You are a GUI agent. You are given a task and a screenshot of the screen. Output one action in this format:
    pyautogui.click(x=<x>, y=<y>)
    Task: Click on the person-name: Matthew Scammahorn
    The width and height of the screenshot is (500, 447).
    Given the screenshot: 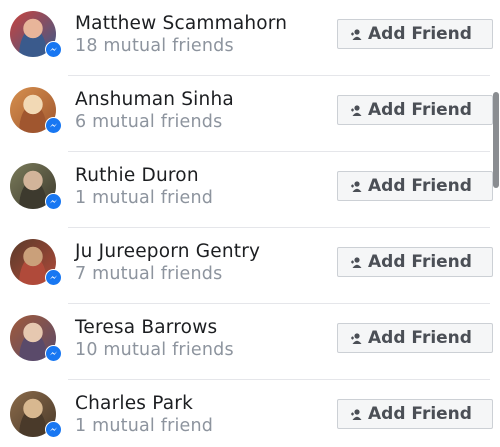 What is the action you would take?
    pyautogui.click(x=181, y=23)
    